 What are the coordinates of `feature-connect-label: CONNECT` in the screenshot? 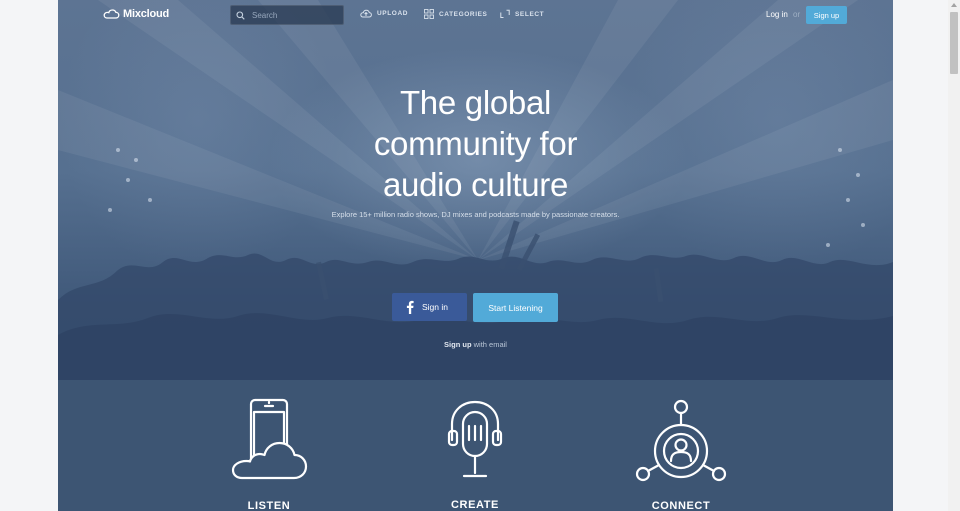 It's located at (681, 505).